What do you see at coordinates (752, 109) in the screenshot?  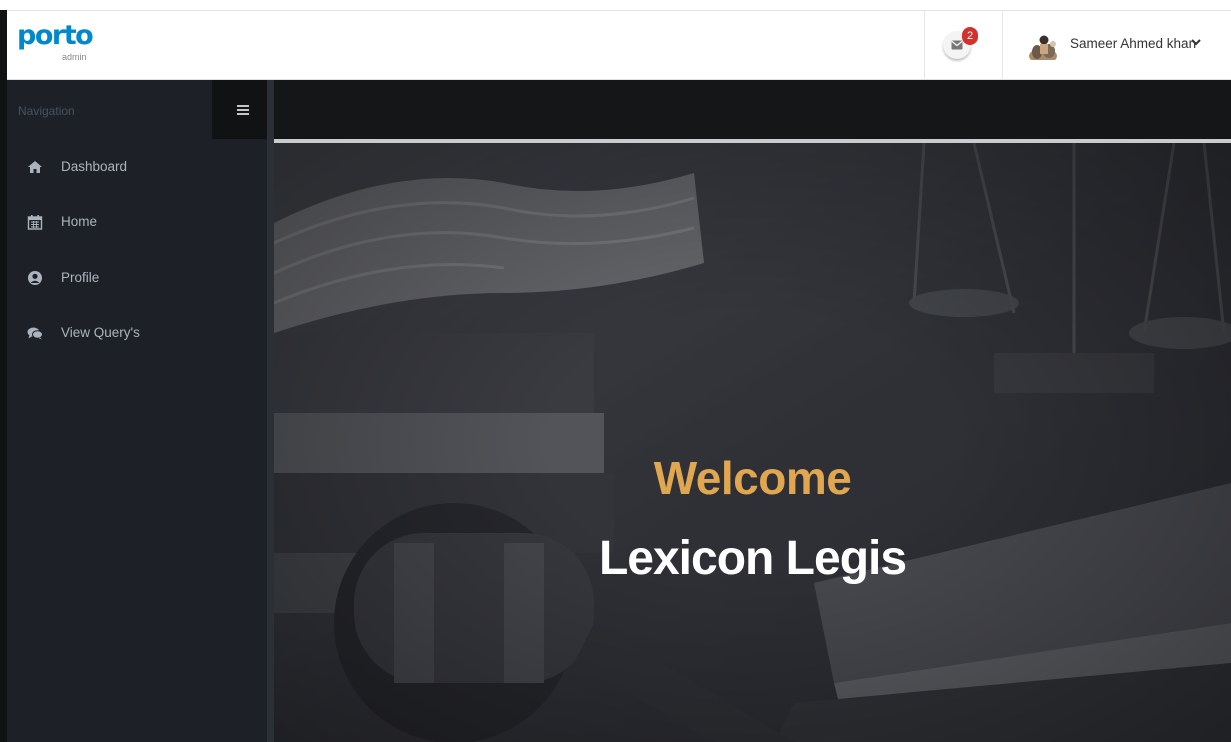 I see `page-header-bar` at bounding box center [752, 109].